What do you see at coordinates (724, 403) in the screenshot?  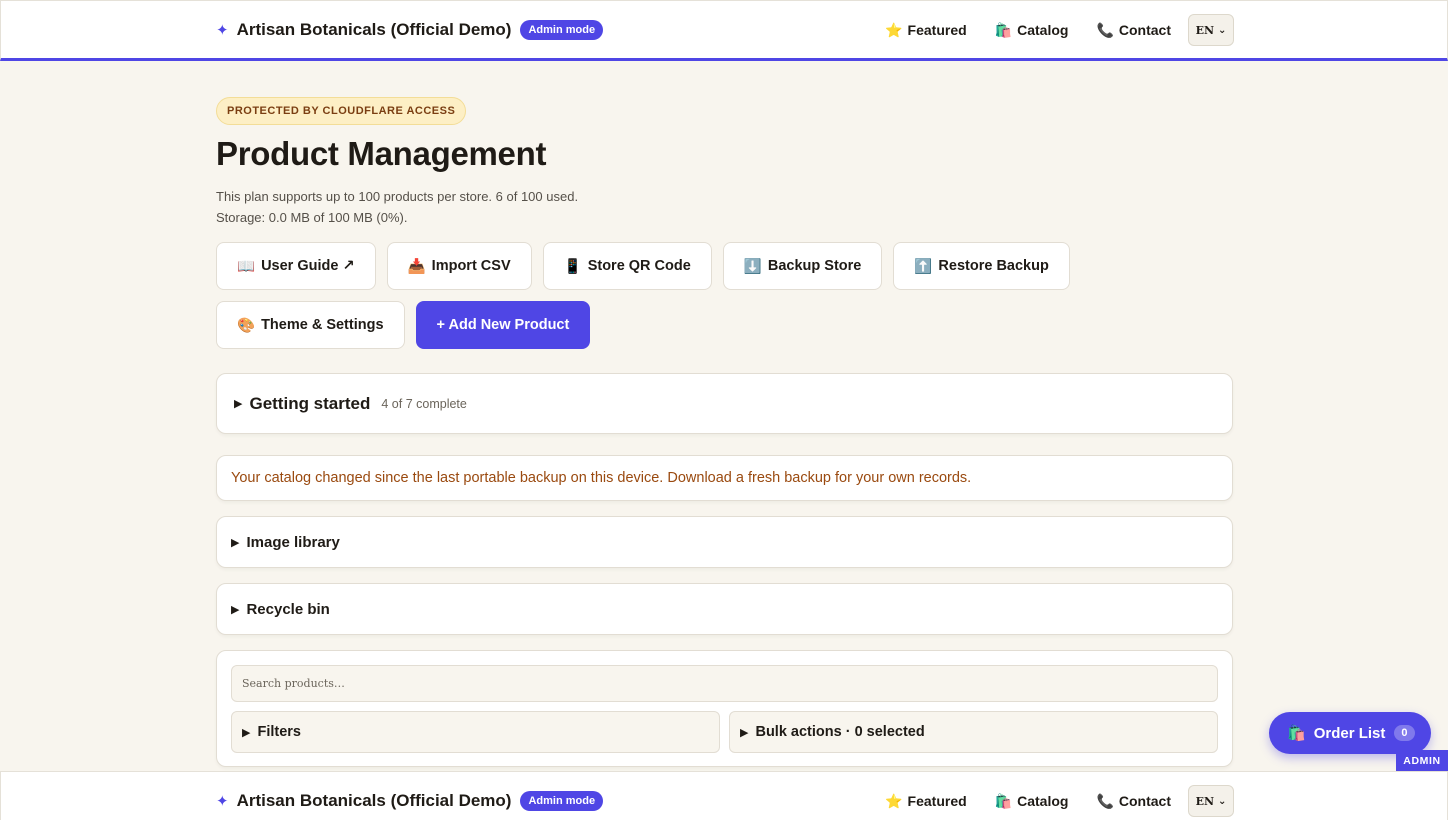 I see `getting-started-panel: ▶ Getting started 4 of 7 complete` at bounding box center [724, 403].